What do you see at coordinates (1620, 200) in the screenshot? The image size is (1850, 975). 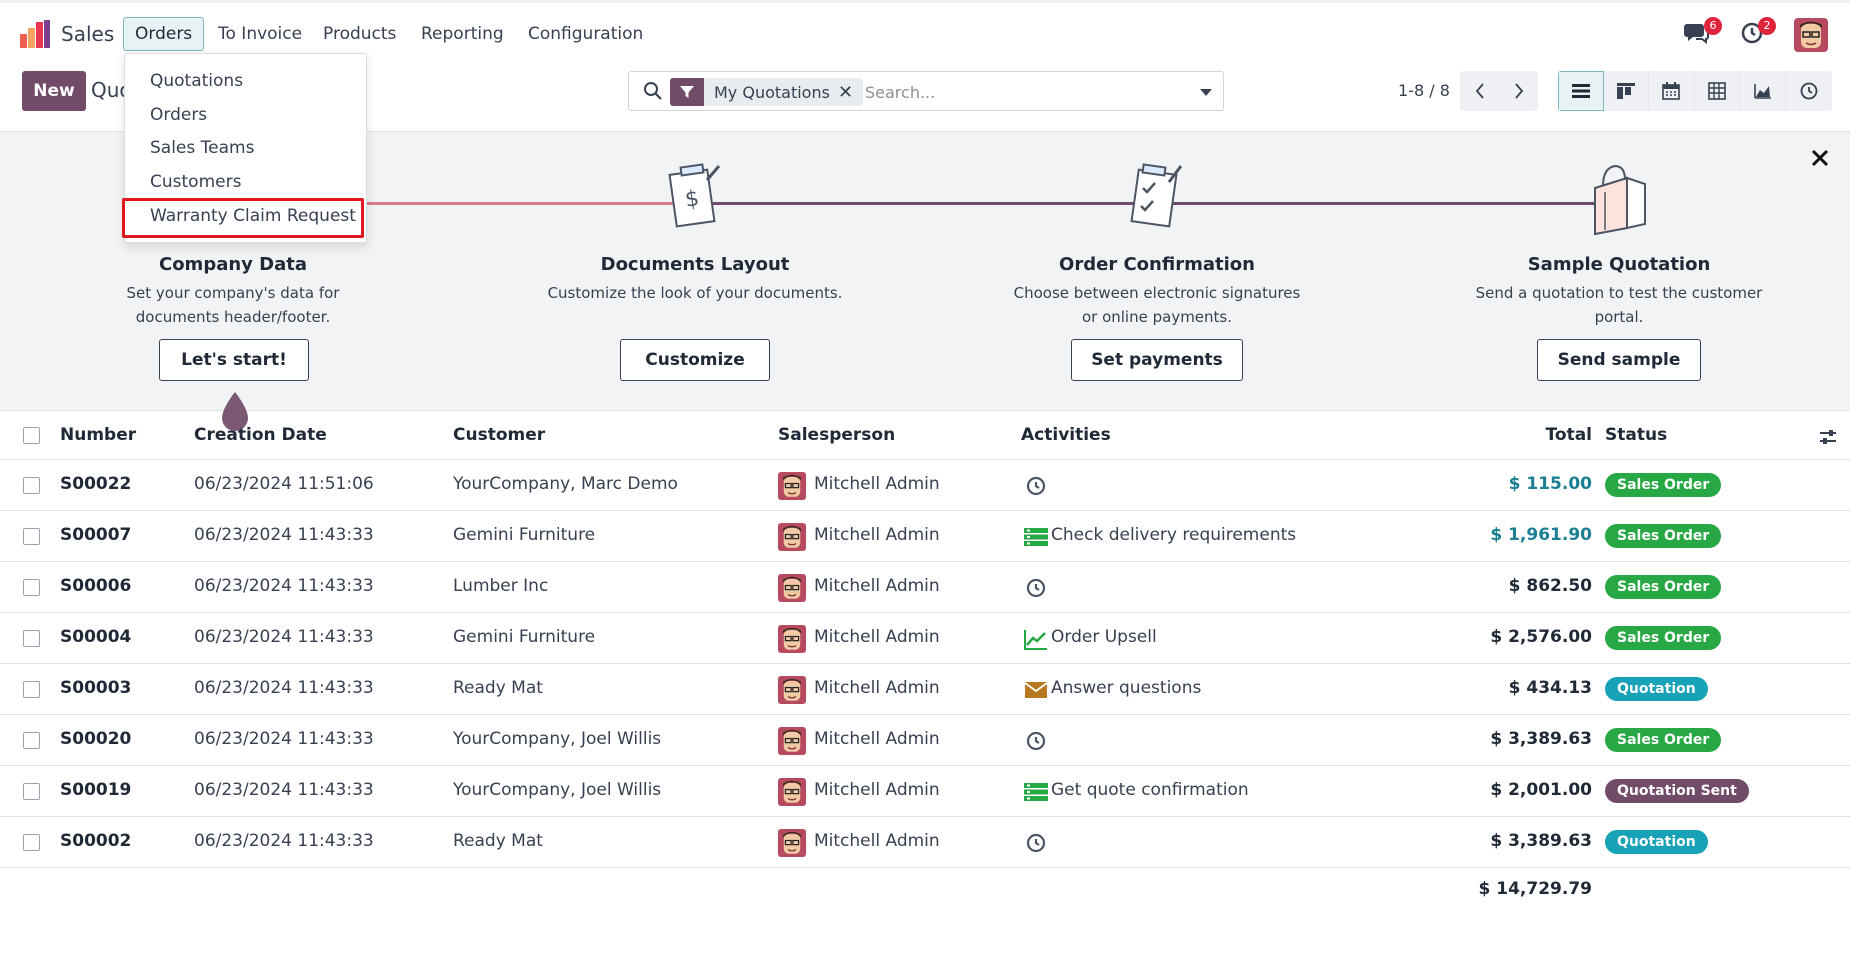 I see `shopping-bag-icon` at bounding box center [1620, 200].